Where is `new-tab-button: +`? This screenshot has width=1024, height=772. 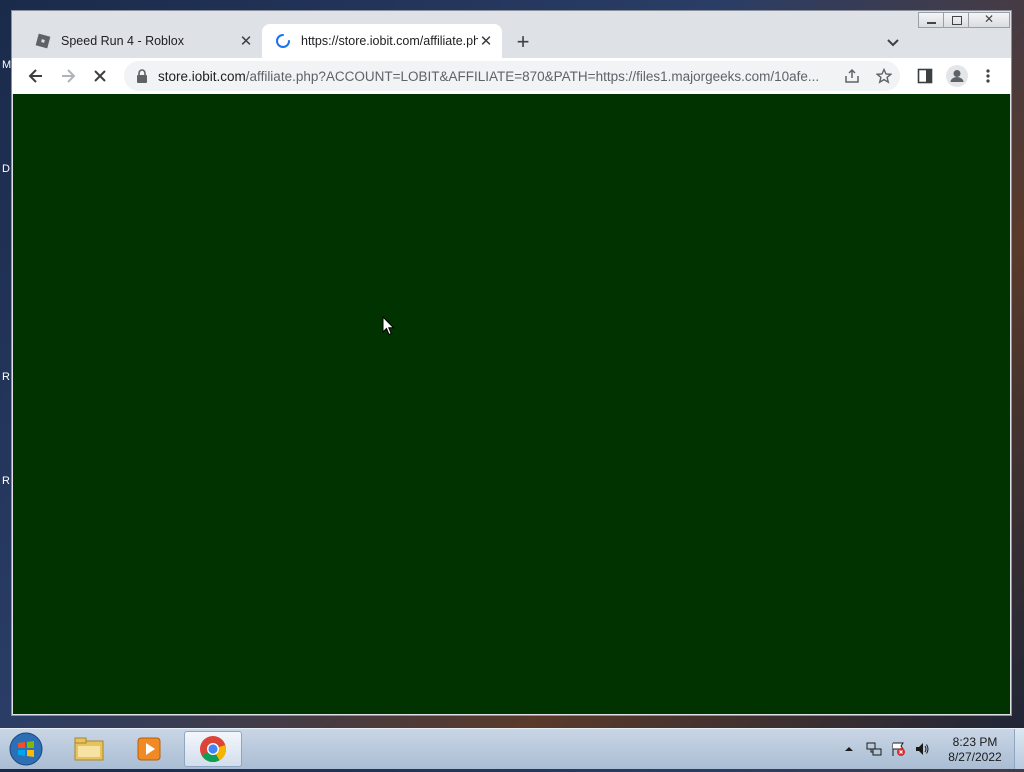
new-tab-button: + is located at coordinates (523, 41).